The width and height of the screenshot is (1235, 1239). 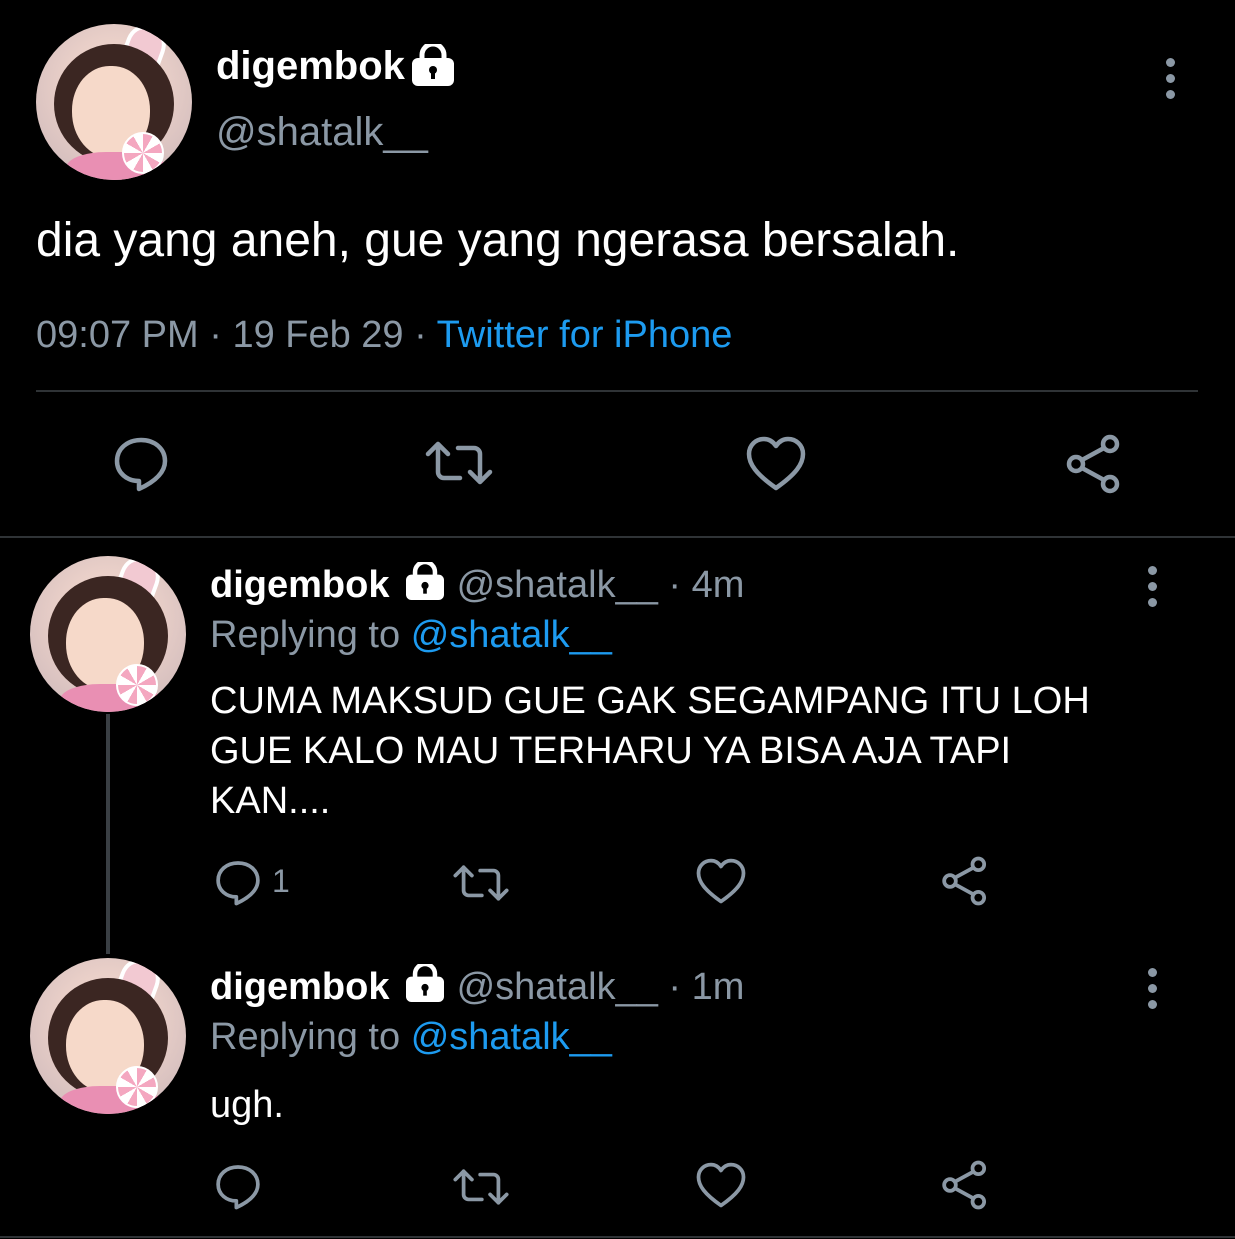 I want to click on reply-count: 1, so click(x=281, y=881).